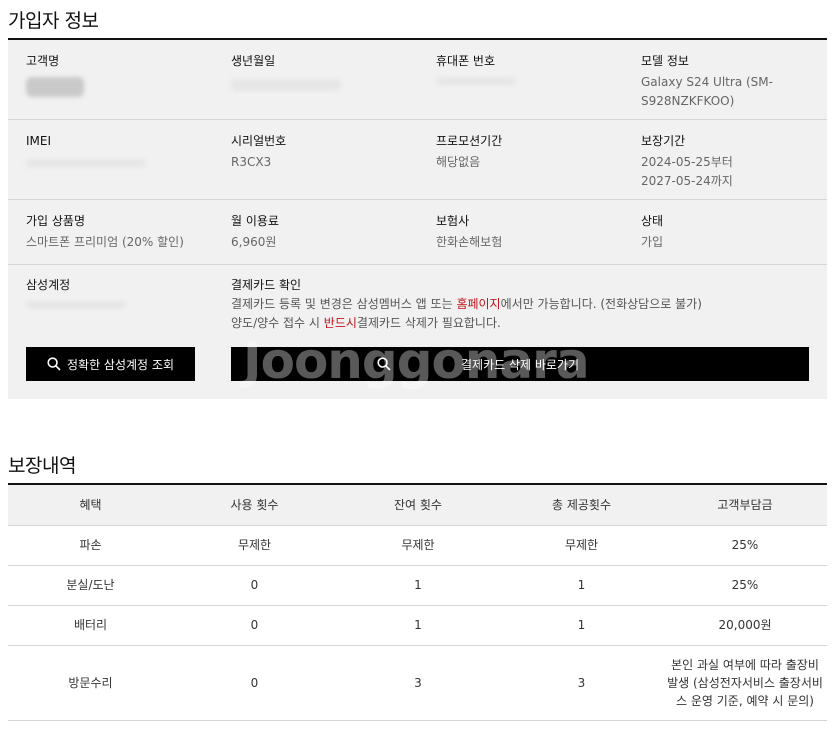  What do you see at coordinates (90, 585) in the screenshot?
I see `table-cell: 분실/도난` at bounding box center [90, 585].